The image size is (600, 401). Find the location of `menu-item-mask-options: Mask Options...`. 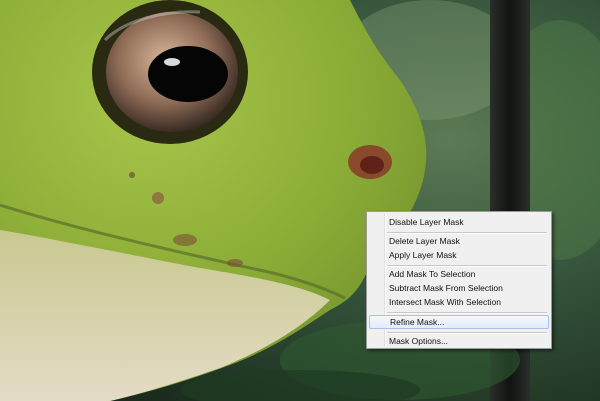

menu-item-mask-options: Mask Options... is located at coordinates (459, 341).